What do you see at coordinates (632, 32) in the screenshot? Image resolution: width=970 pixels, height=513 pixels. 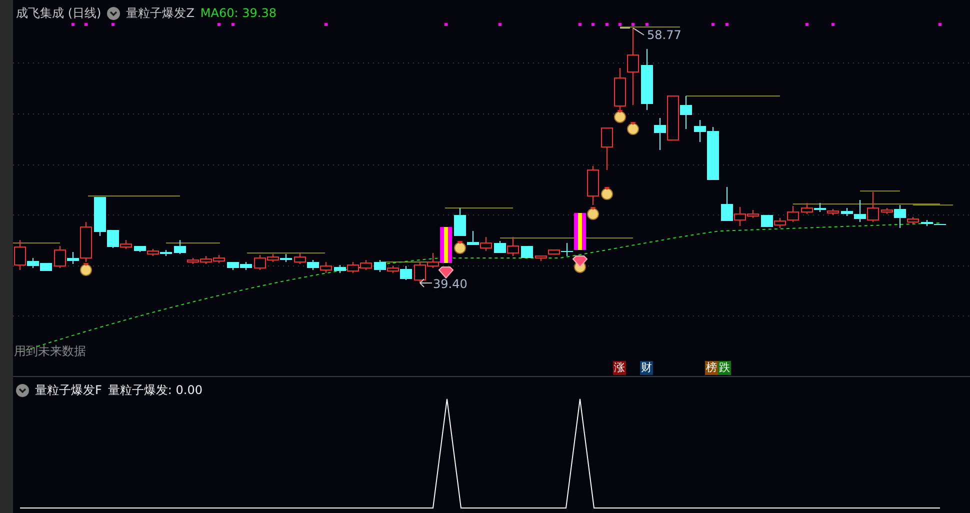 I see `pointer-line` at bounding box center [632, 32].